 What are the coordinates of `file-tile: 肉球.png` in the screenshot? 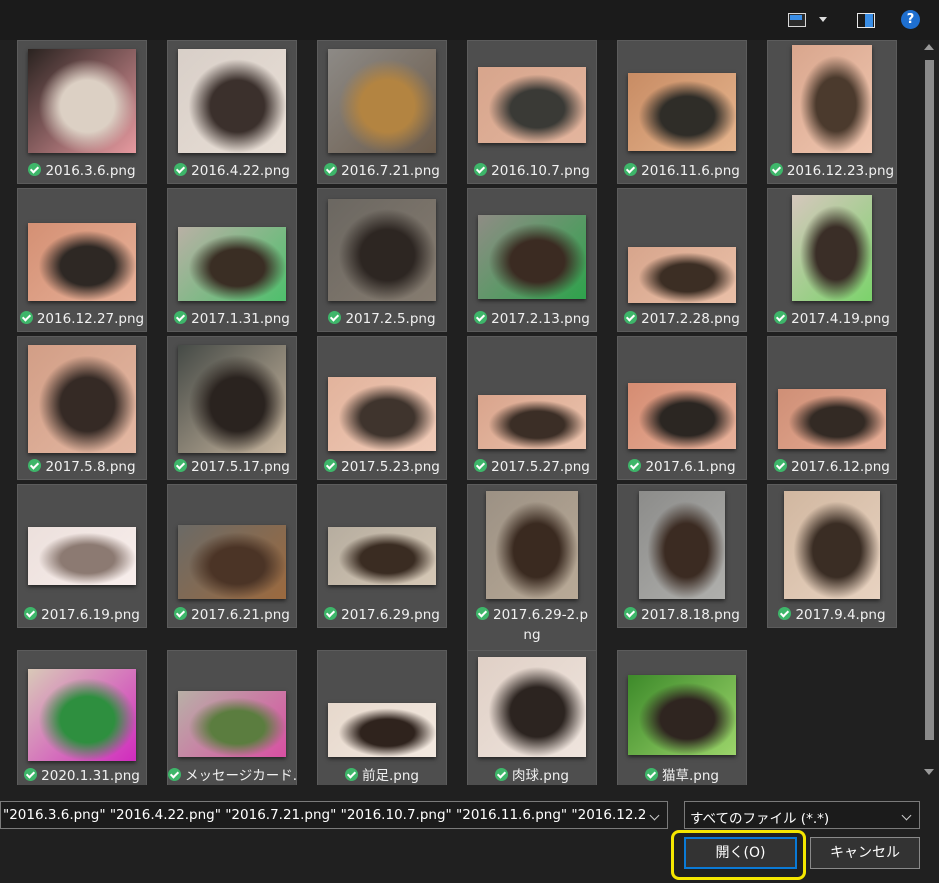 It's located at (532, 717).